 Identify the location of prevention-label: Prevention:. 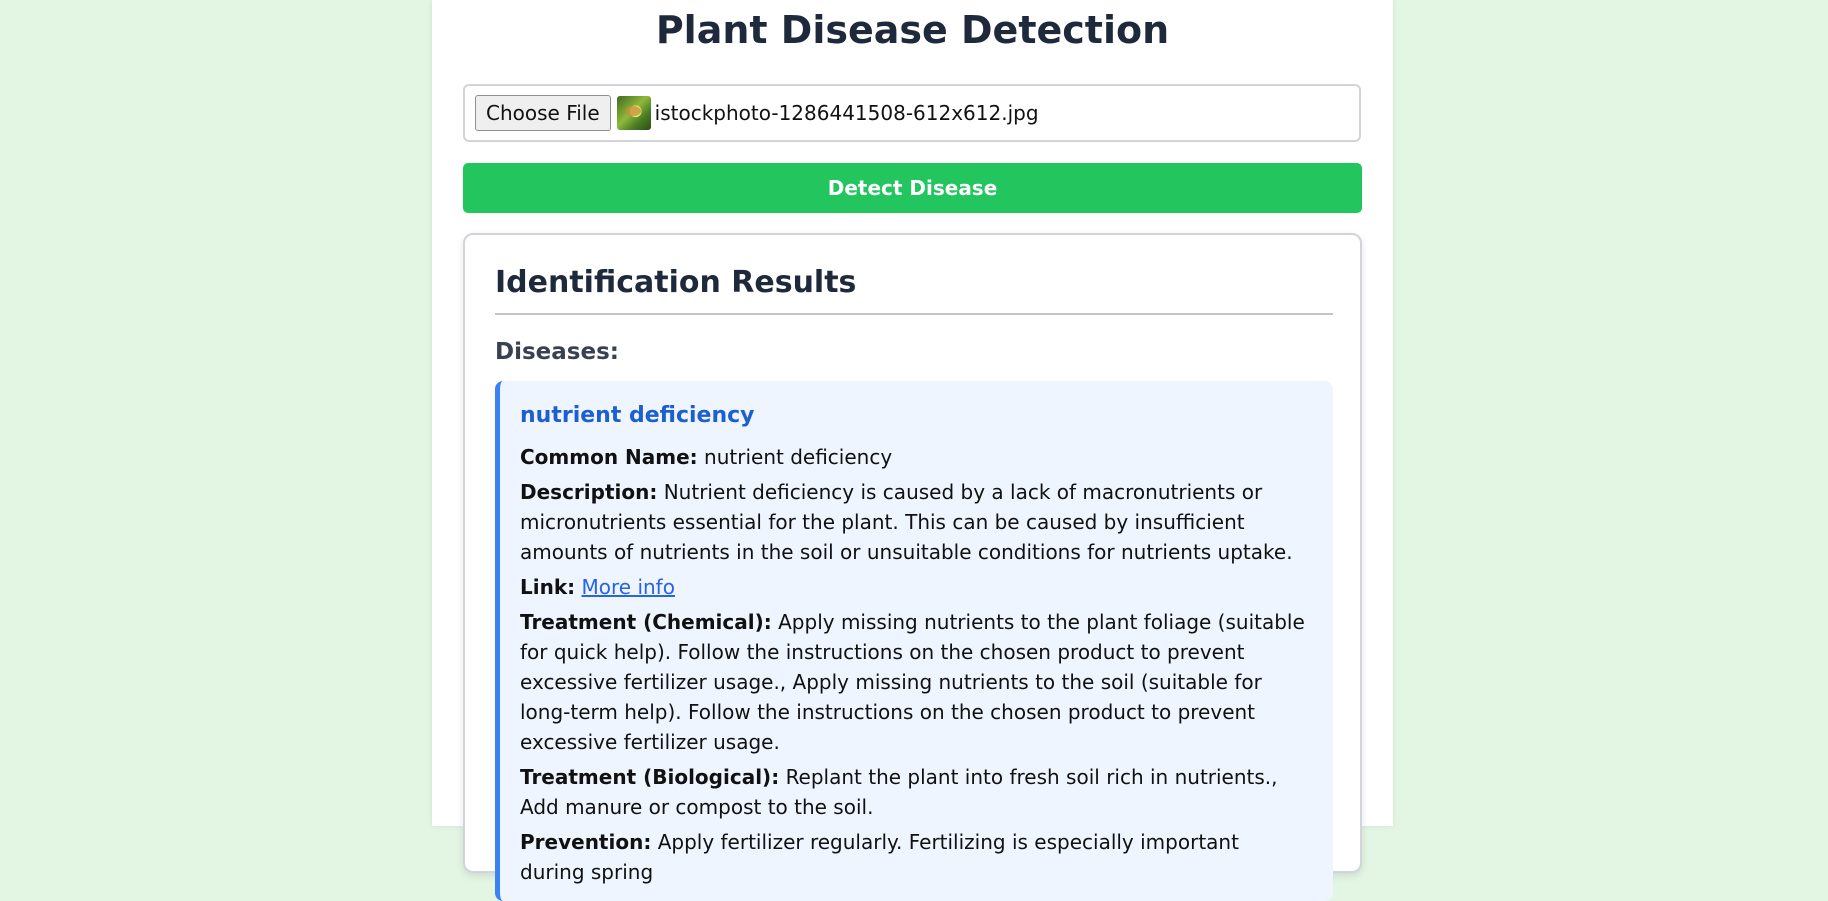
(586, 842).